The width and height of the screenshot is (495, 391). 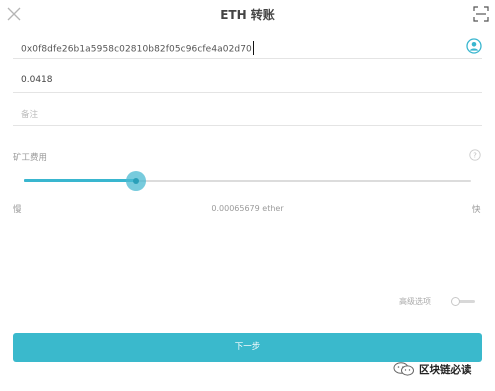 I want to click on advanced-options-toggle, so click(x=464, y=301).